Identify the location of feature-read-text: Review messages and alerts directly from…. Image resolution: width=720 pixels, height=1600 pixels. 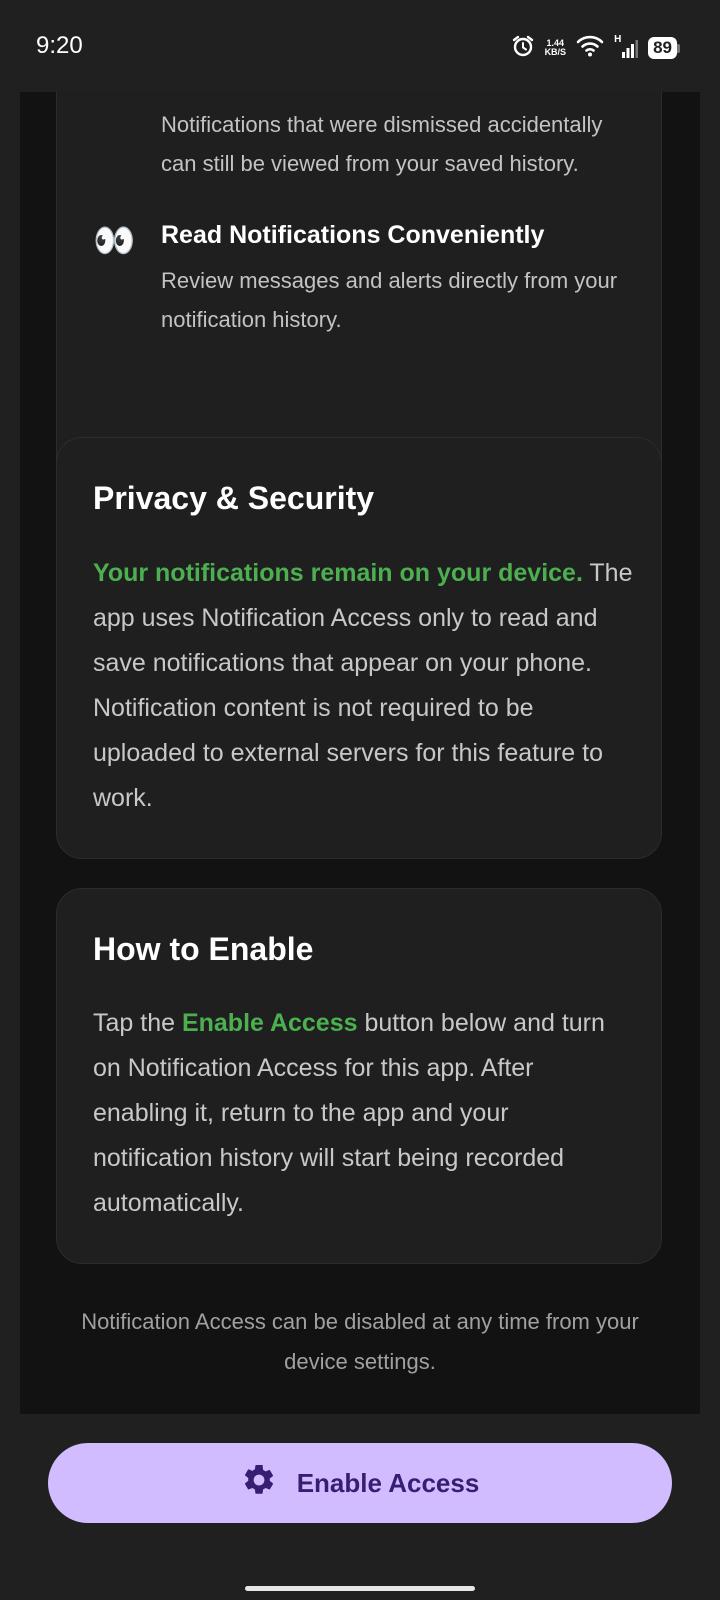
(389, 300).